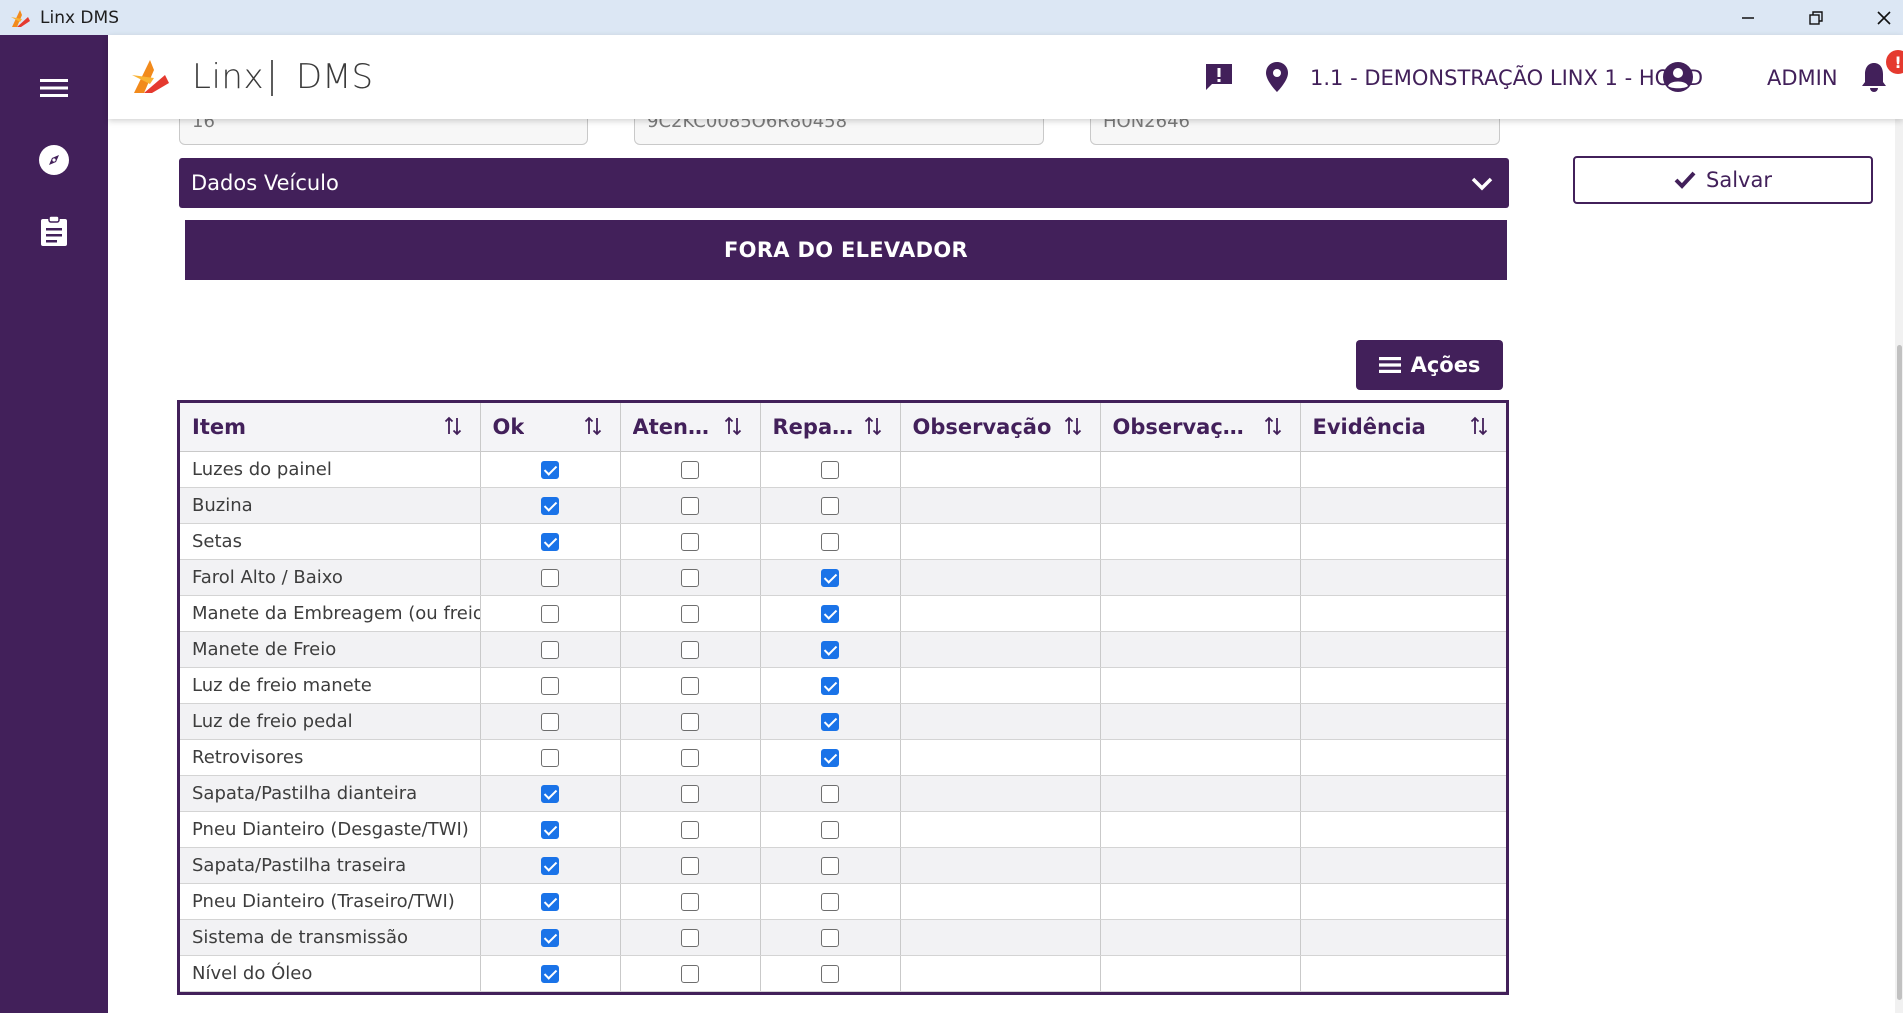 This screenshot has width=1903, height=1013. I want to click on sidebar-item-clipboard, so click(54, 231).